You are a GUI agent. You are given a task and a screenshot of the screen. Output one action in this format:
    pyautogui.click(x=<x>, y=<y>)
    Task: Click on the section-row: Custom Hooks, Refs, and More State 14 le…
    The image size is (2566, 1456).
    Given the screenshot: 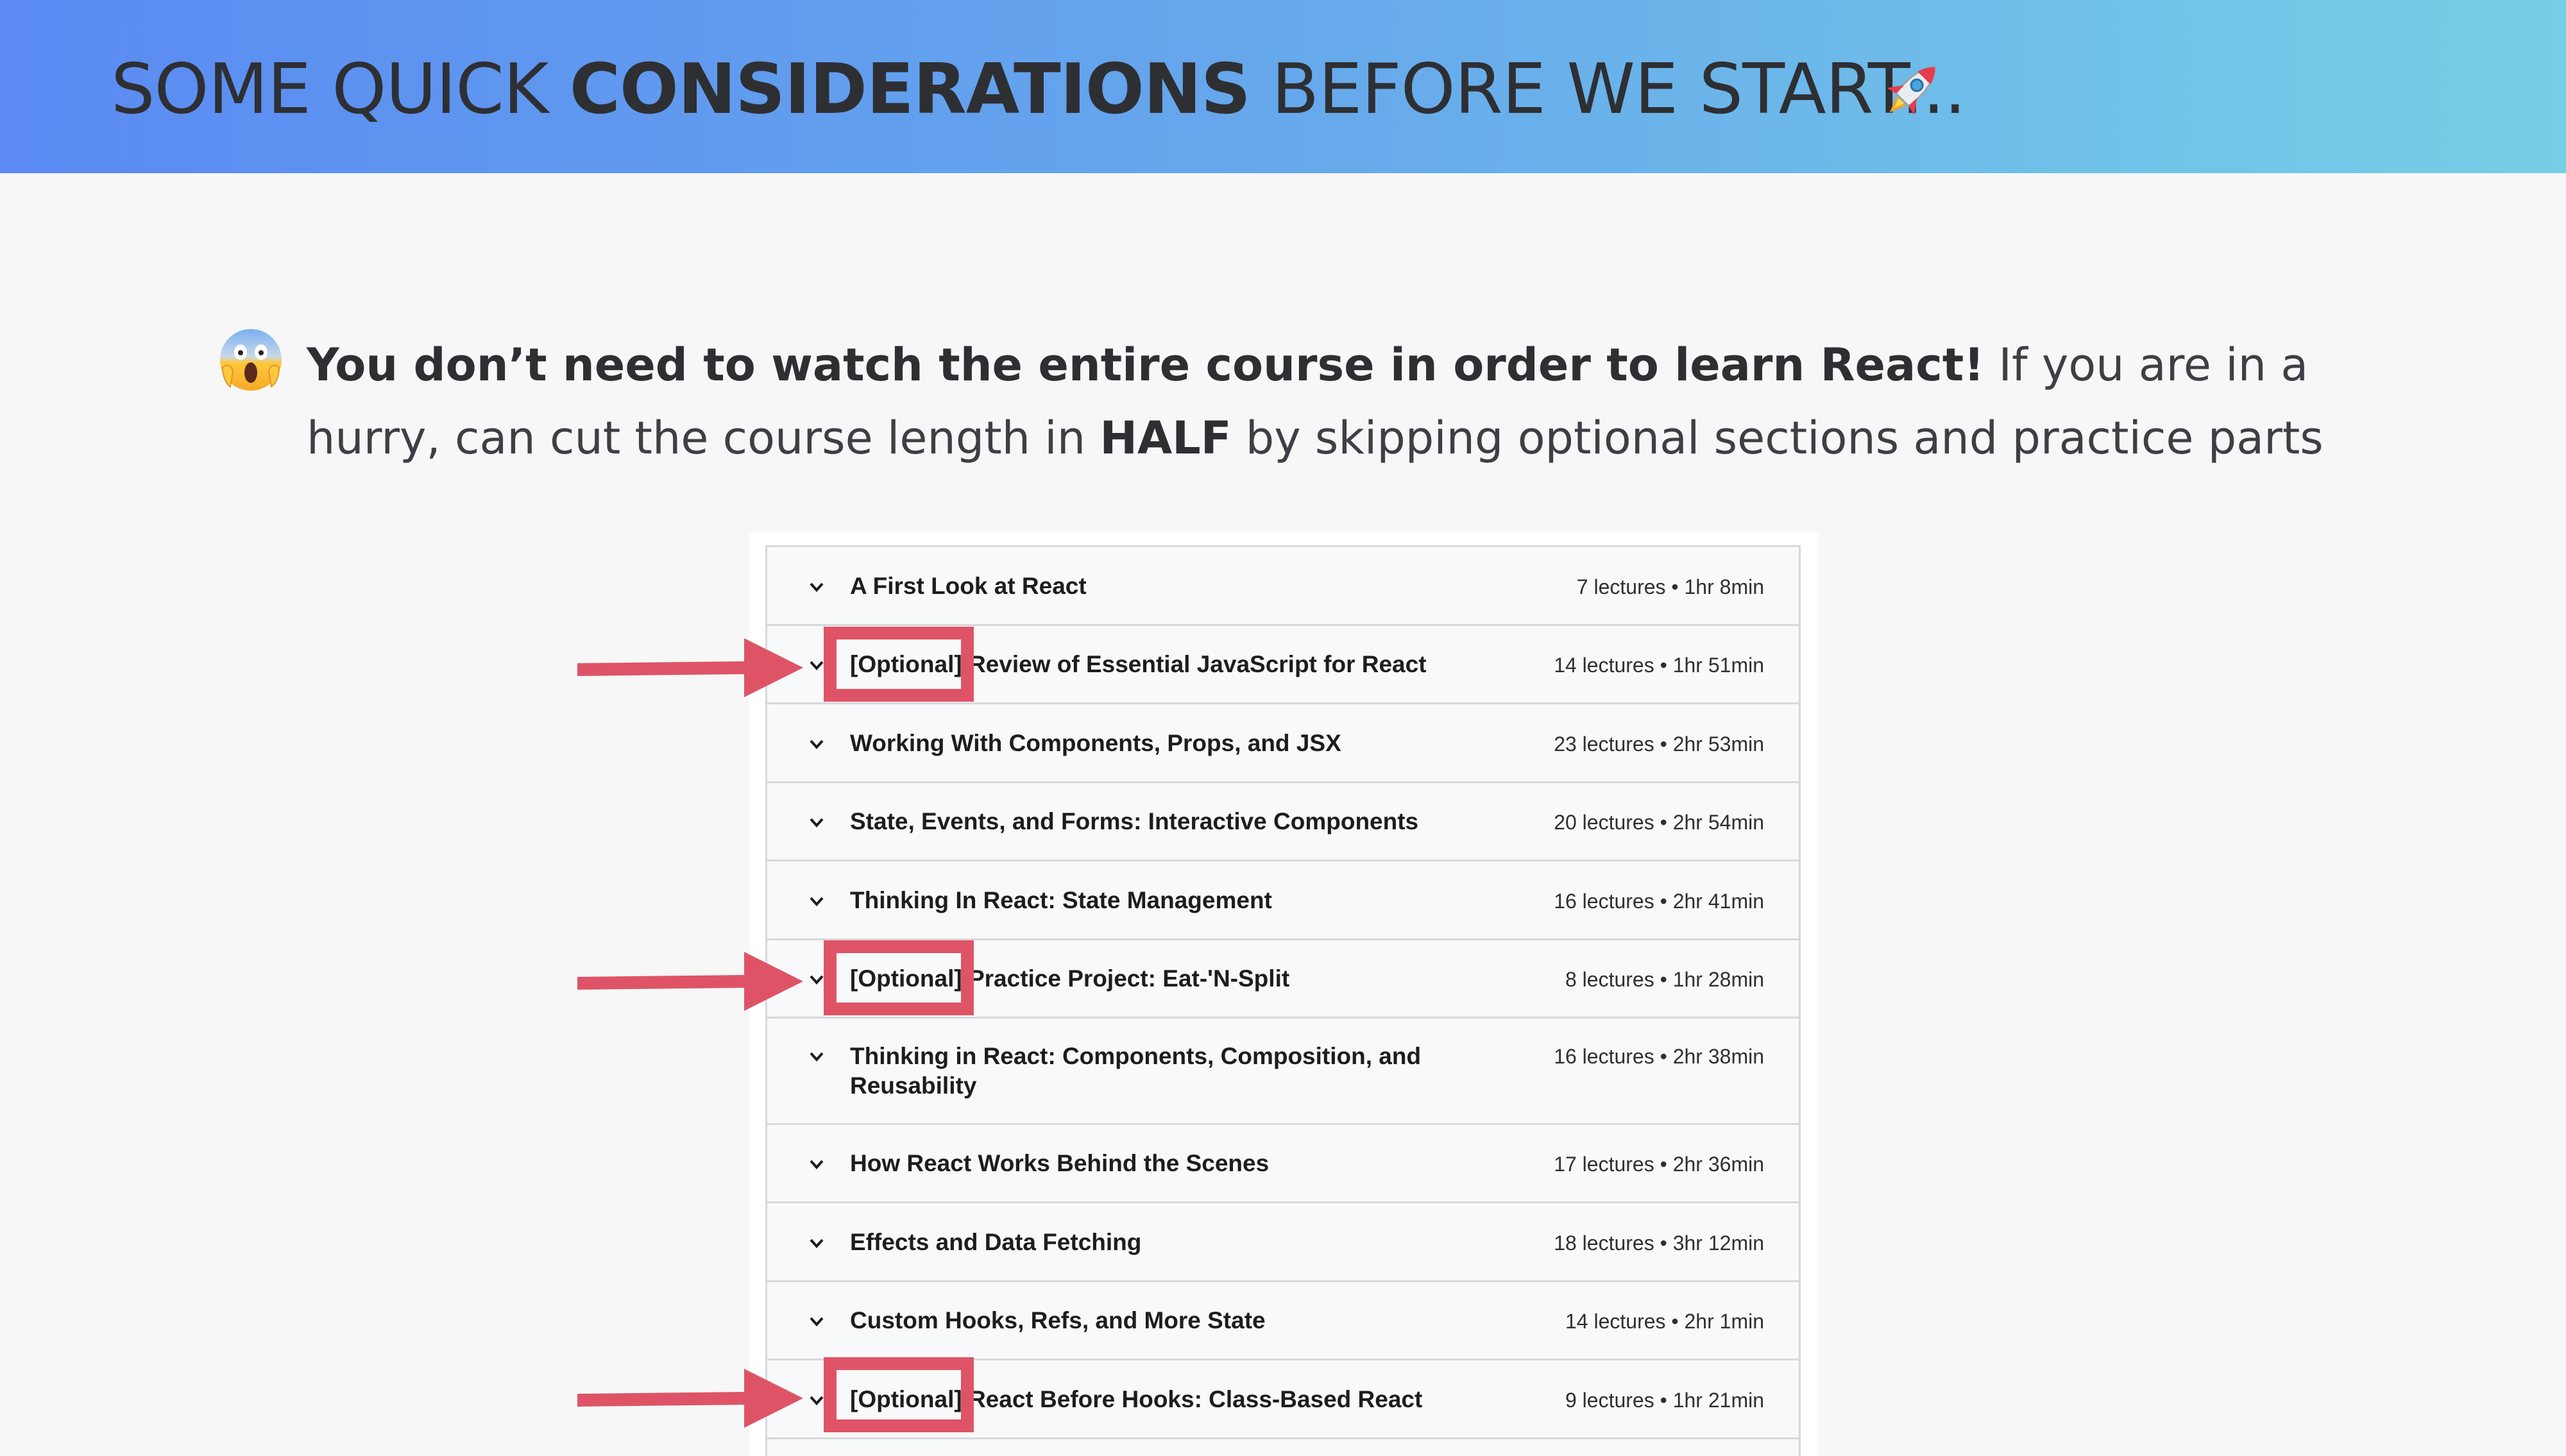 What is the action you would take?
    pyautogui.click(x=1283, y=1321)
    